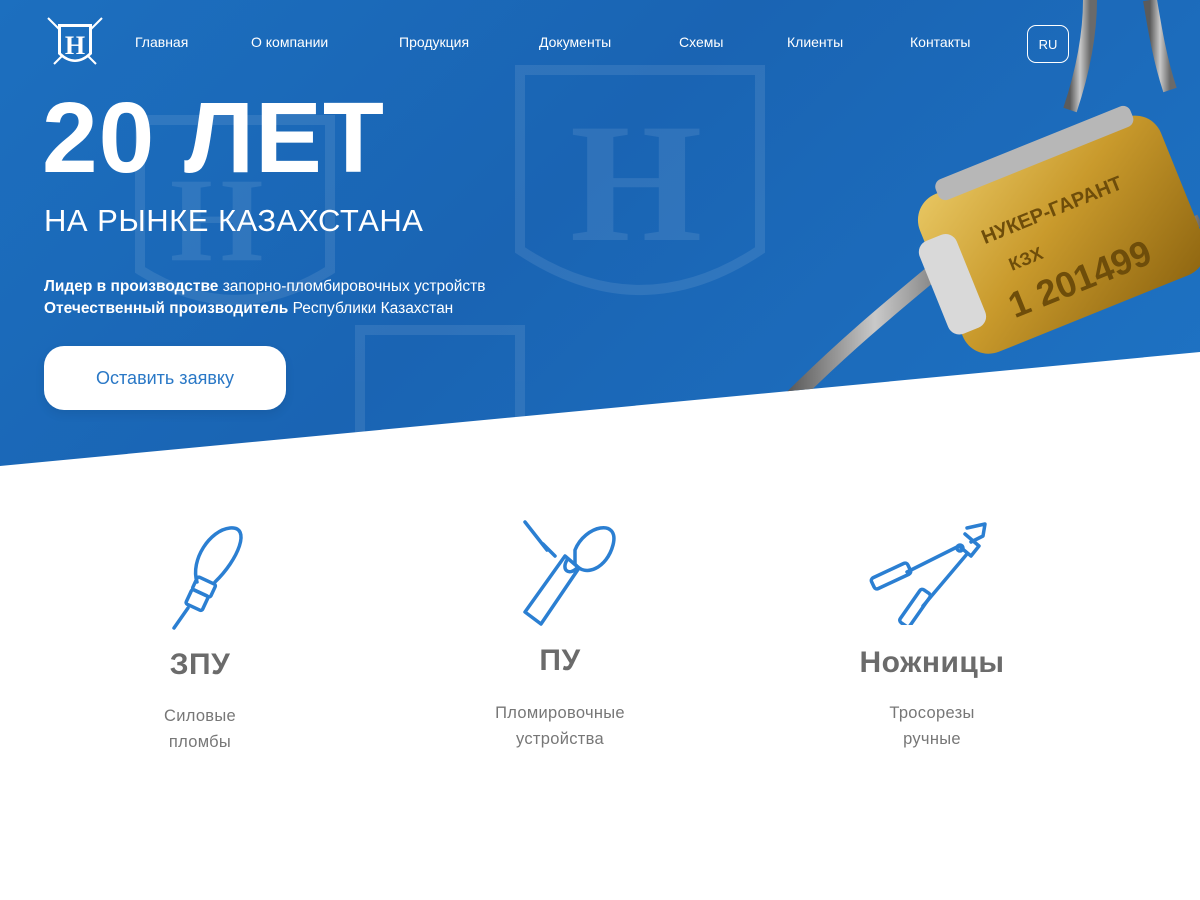  What do you see at coordinates (940, 42) in the screenshot?
I see `nav-item-contacts: Контакты` at bounding box center [940, 42].